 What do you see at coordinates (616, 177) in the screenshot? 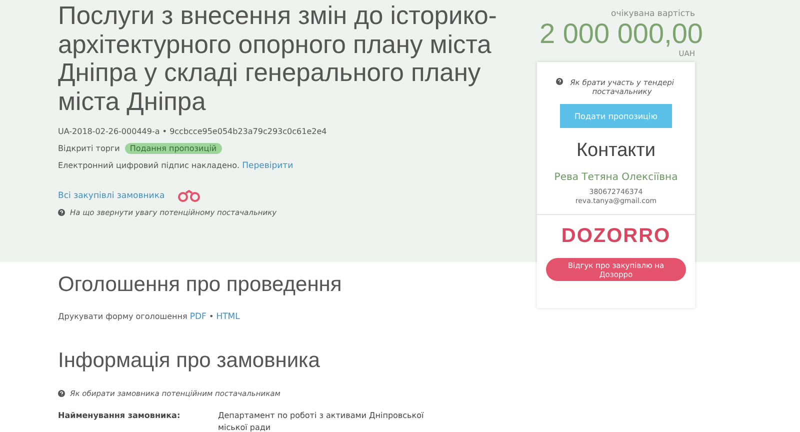
I see `contact-name: Рева Тетяна Олексіївна` at bounding box center [616, 177].